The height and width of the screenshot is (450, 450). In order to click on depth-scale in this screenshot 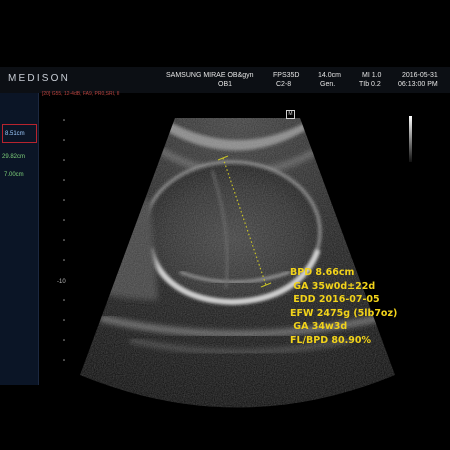, I will do `click(64, 240)`.